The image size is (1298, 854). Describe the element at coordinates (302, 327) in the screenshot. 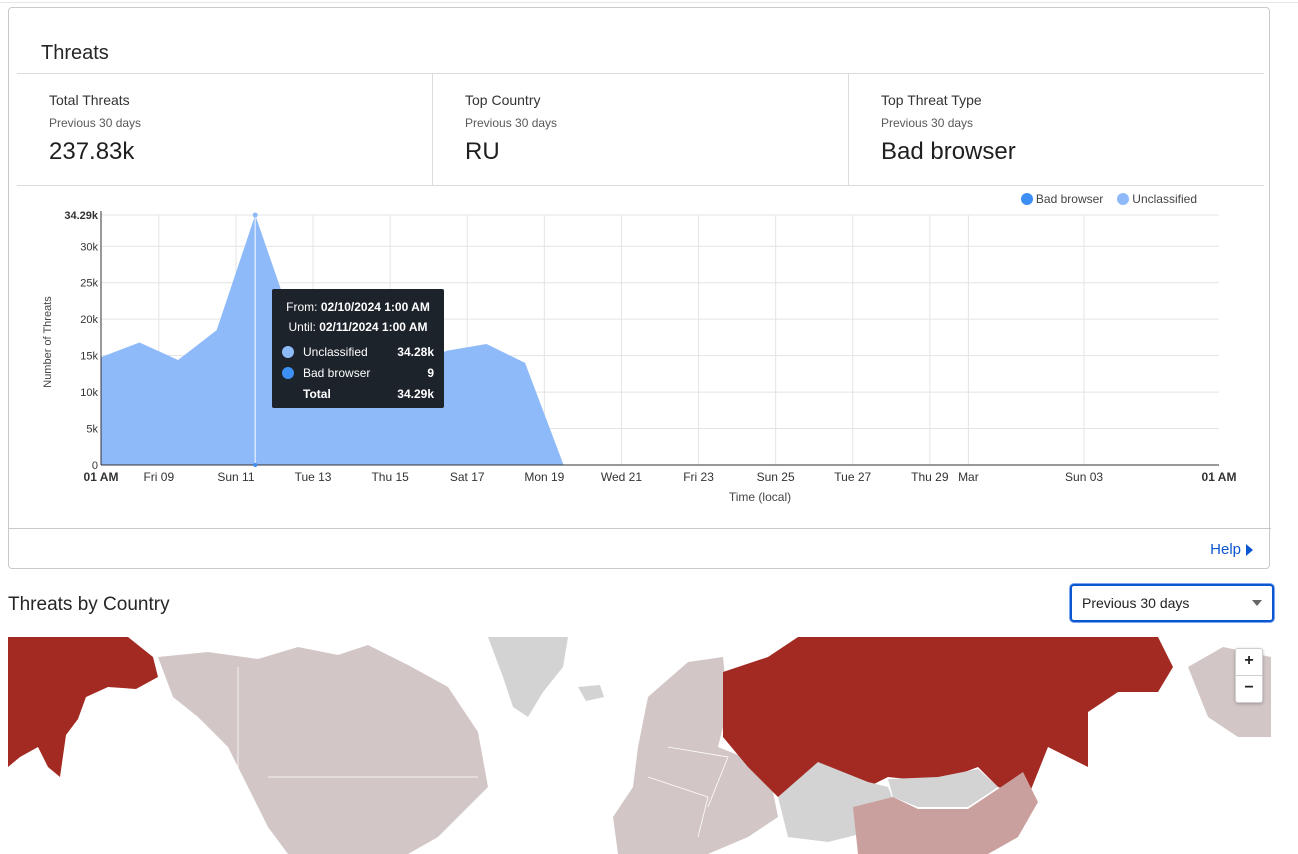

I see `tooltip-until-label: Until:` at that location.